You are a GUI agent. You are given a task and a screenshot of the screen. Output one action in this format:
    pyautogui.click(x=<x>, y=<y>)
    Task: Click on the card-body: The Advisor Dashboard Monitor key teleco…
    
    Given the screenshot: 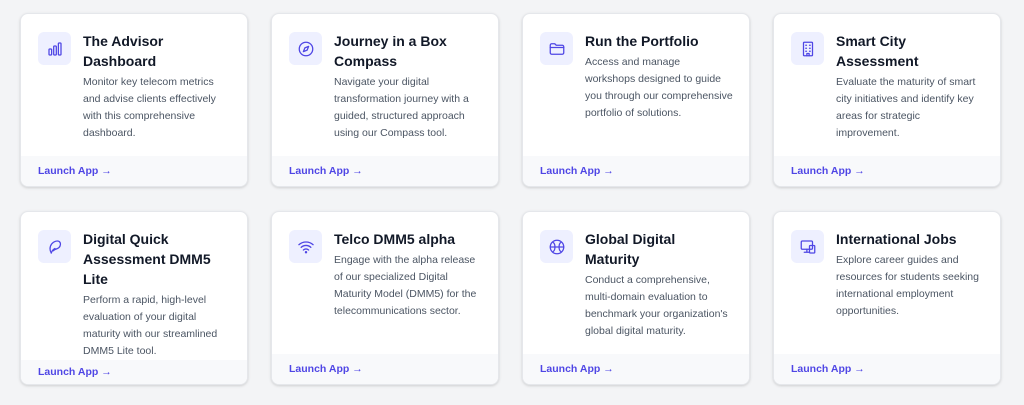 What is the action you would take?
    pyautogui.click(x=134, y=85)
    